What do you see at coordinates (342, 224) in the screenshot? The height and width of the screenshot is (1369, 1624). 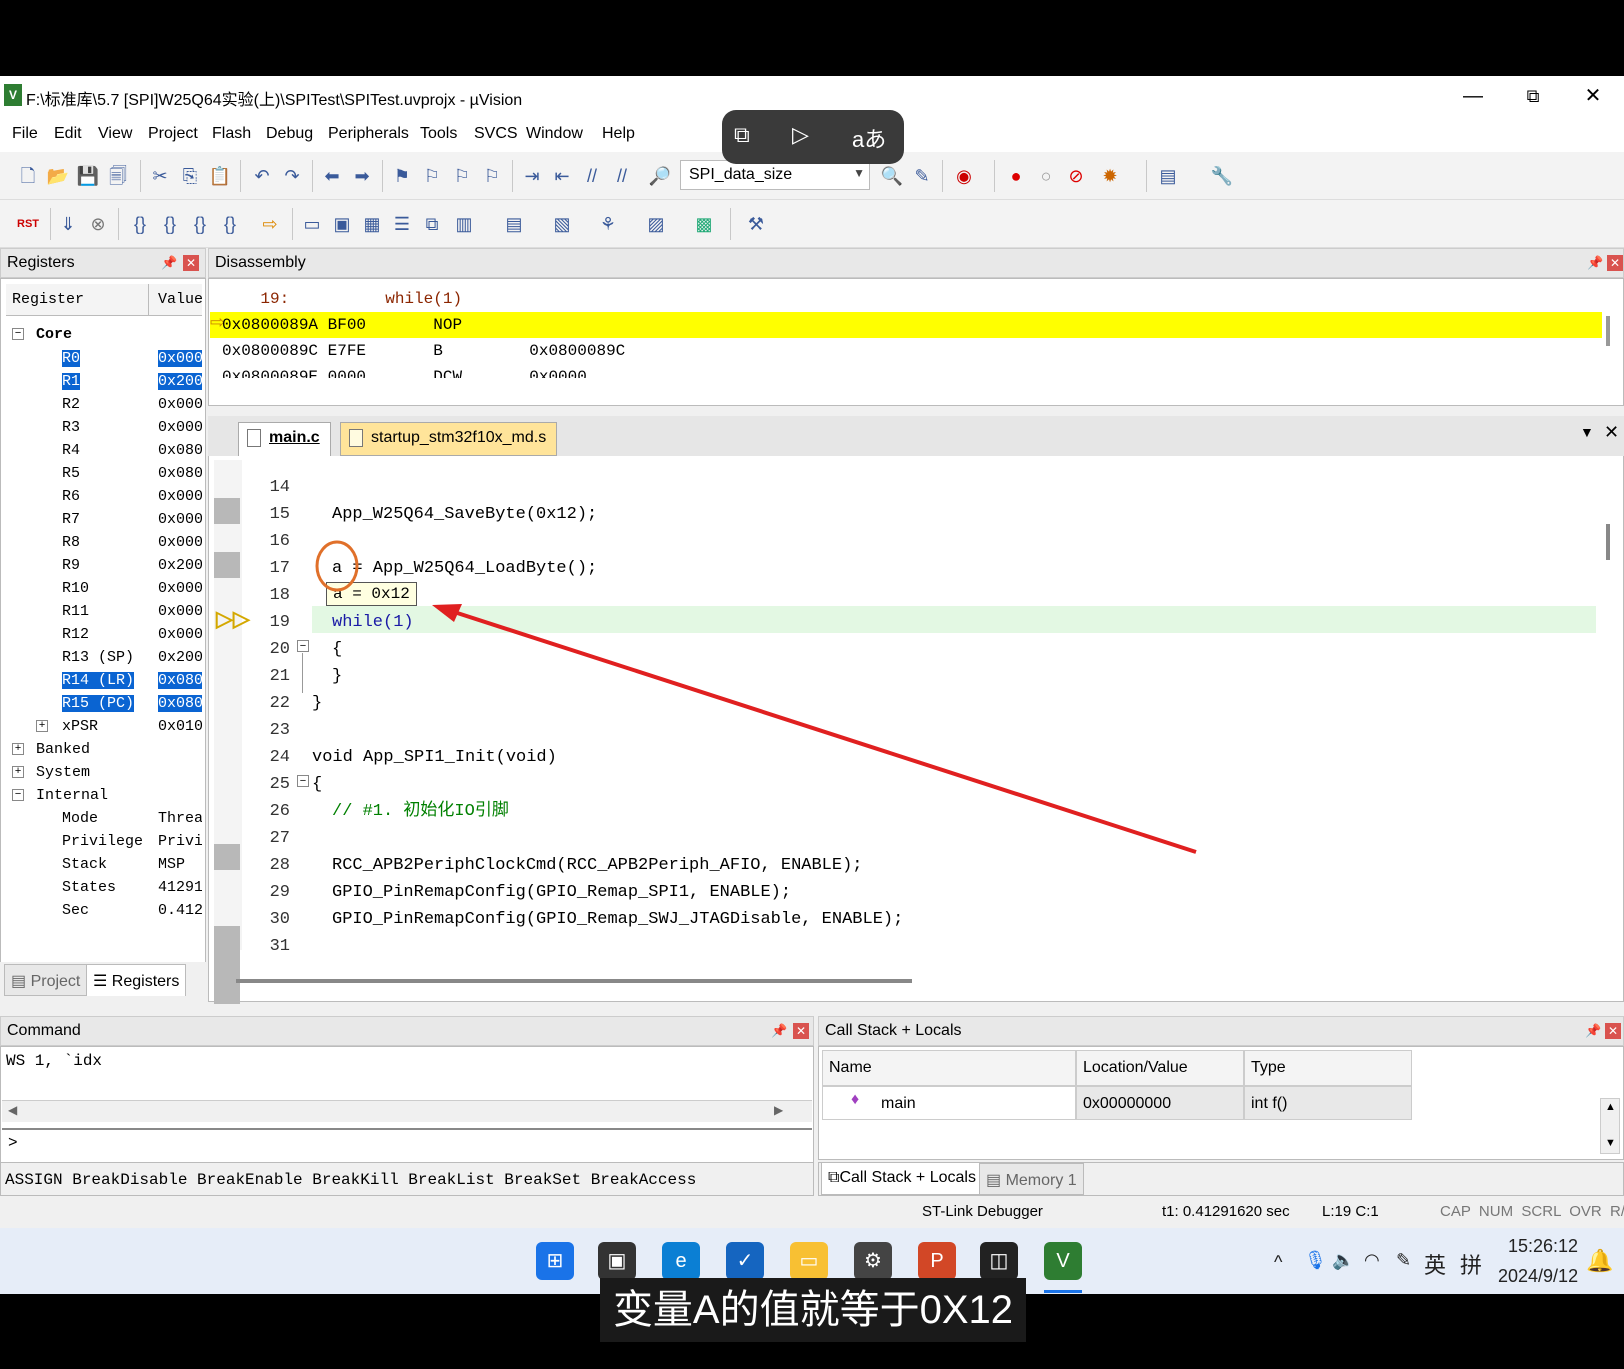 I see `disassembly-window-icon: ▣` at bounding box center [342, 224].